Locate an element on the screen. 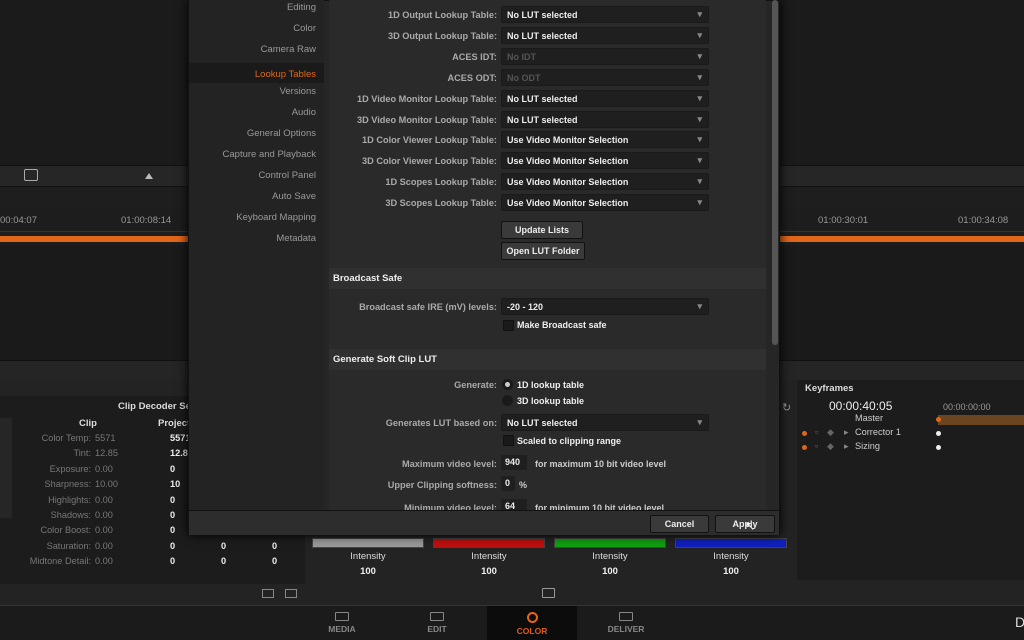 The width and height of the screenshot is (1024, 640). max-level-input: 940 is located at coordinates (514, 462).